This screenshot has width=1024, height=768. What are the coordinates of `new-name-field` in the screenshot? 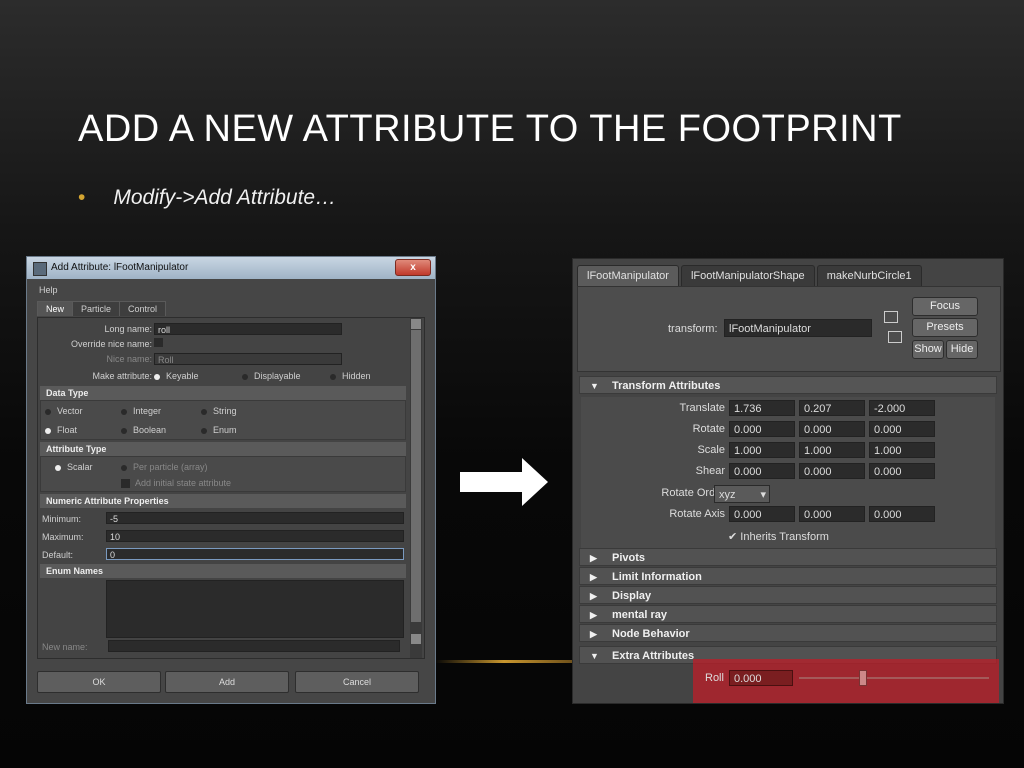 It's located at (254, 646).